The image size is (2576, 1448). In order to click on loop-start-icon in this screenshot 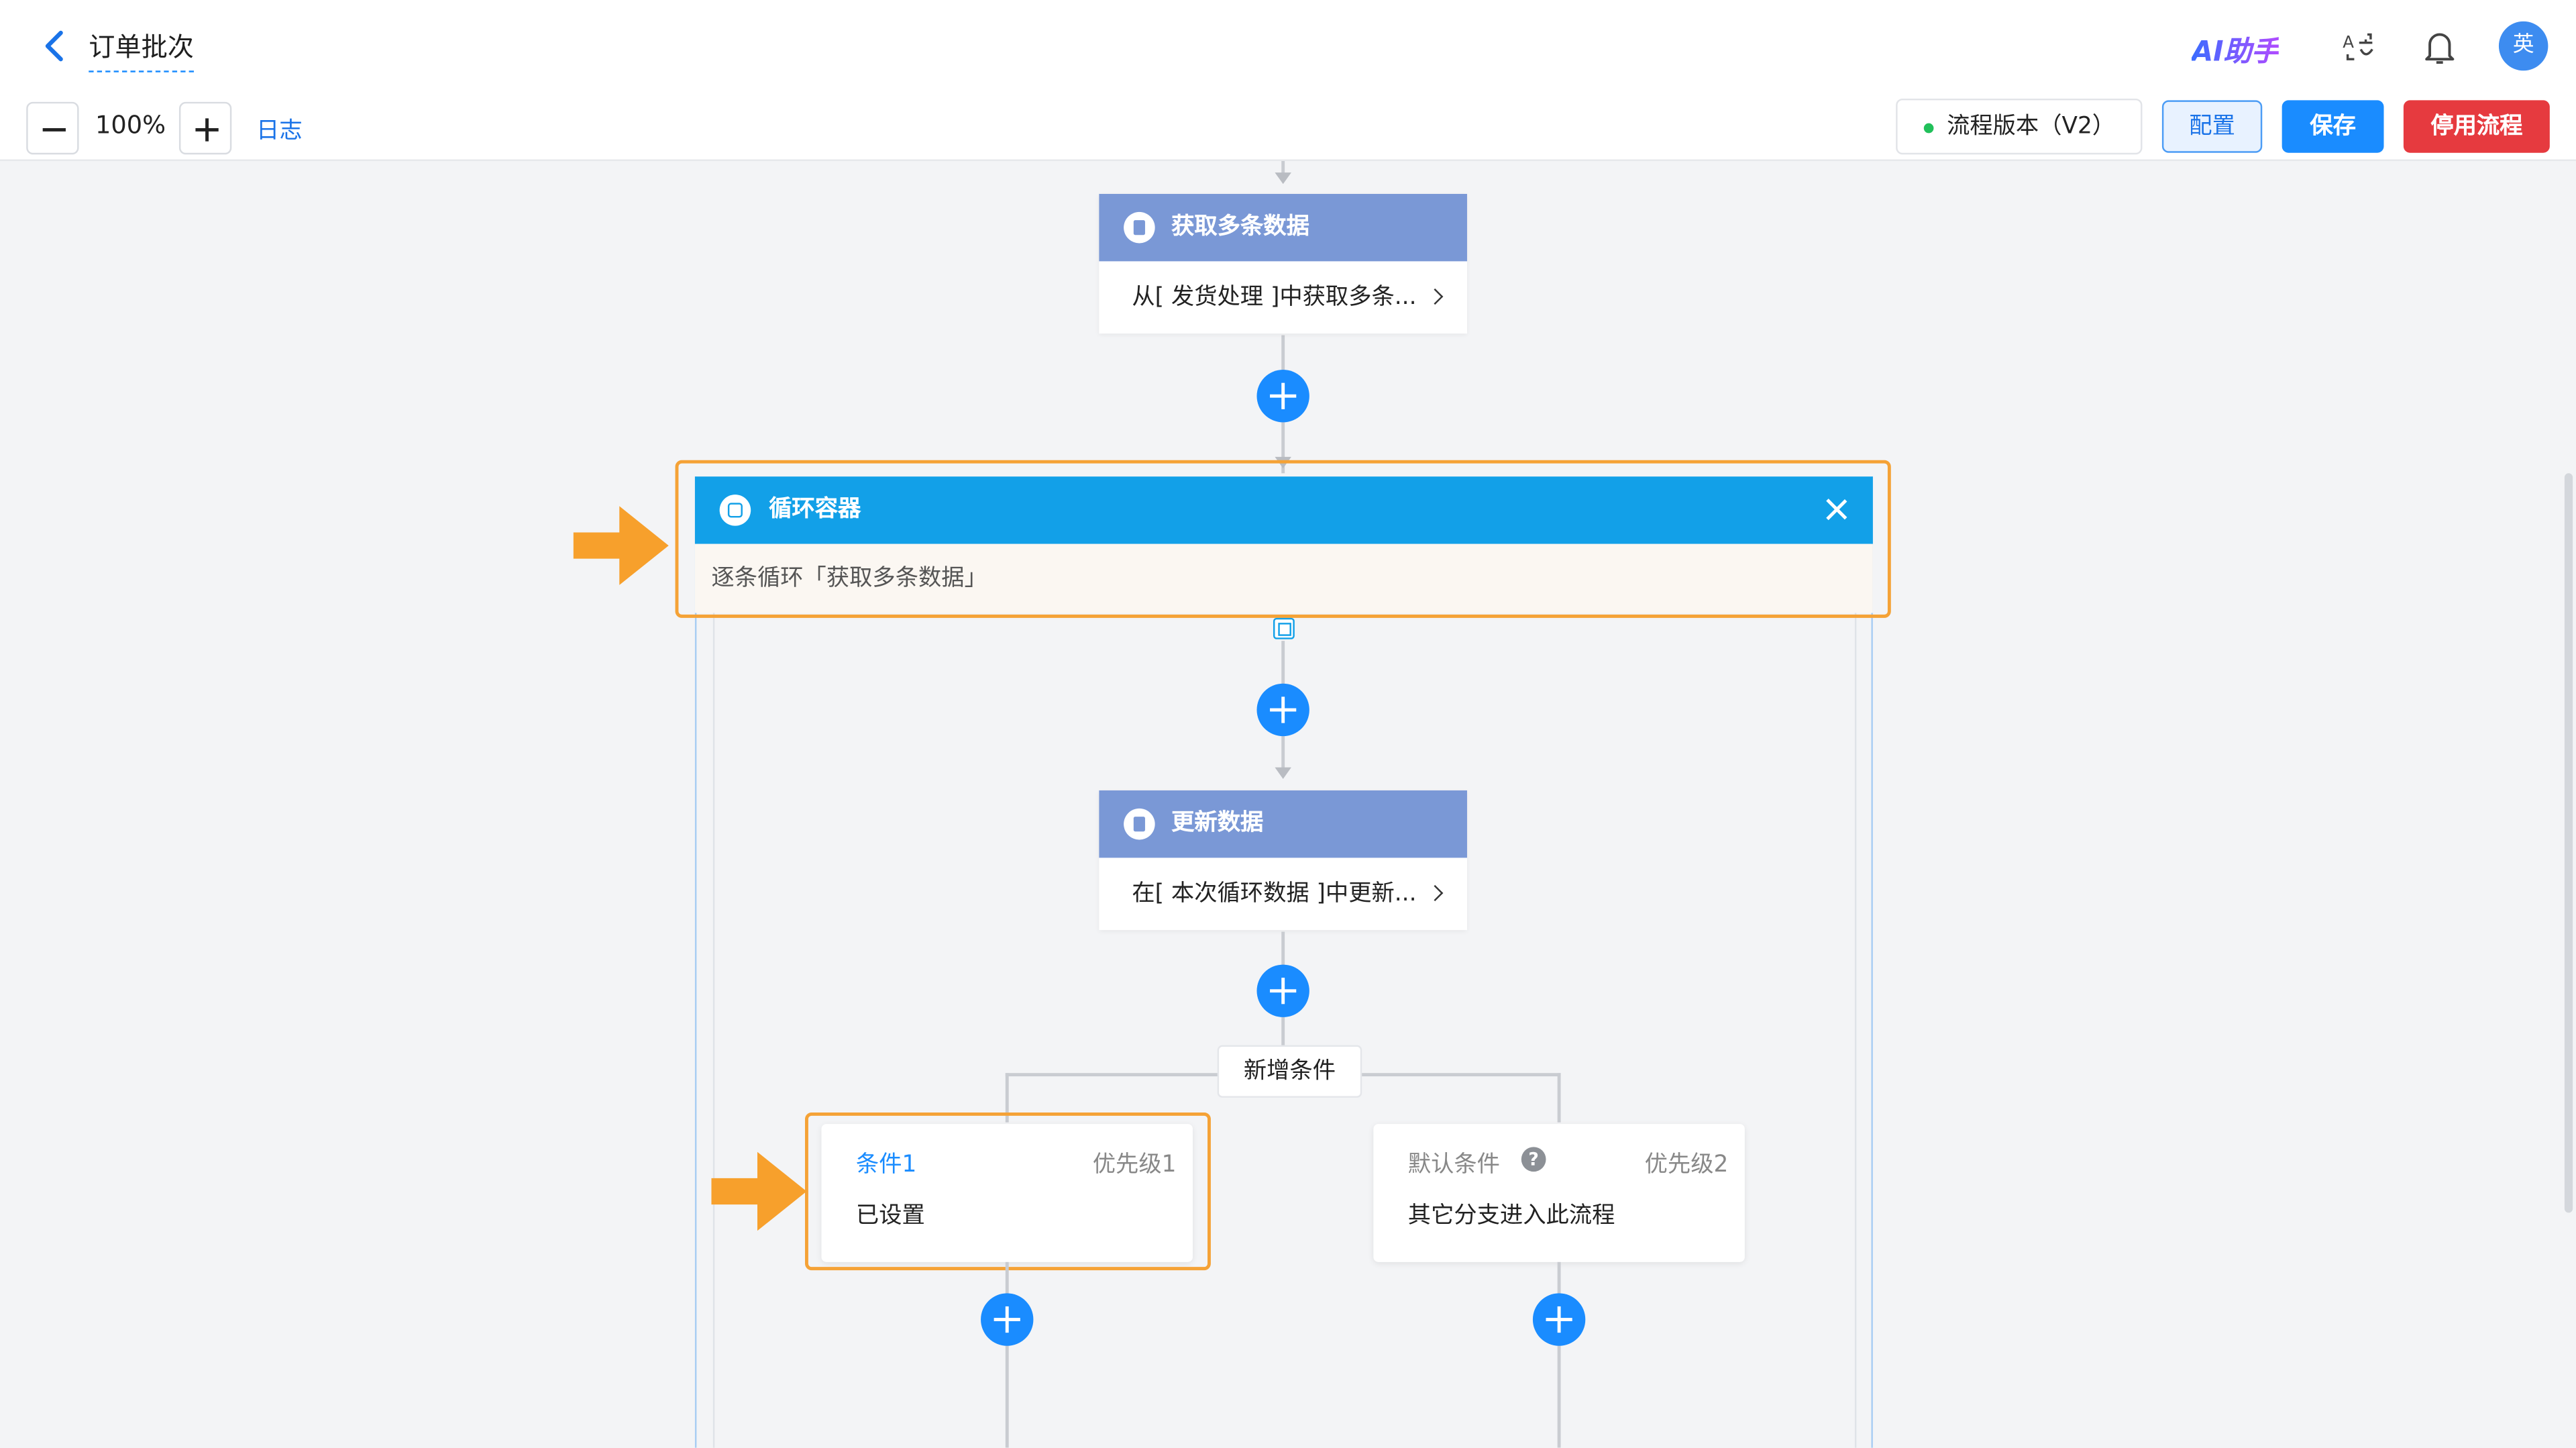, I will do `click(1284, 628)`.